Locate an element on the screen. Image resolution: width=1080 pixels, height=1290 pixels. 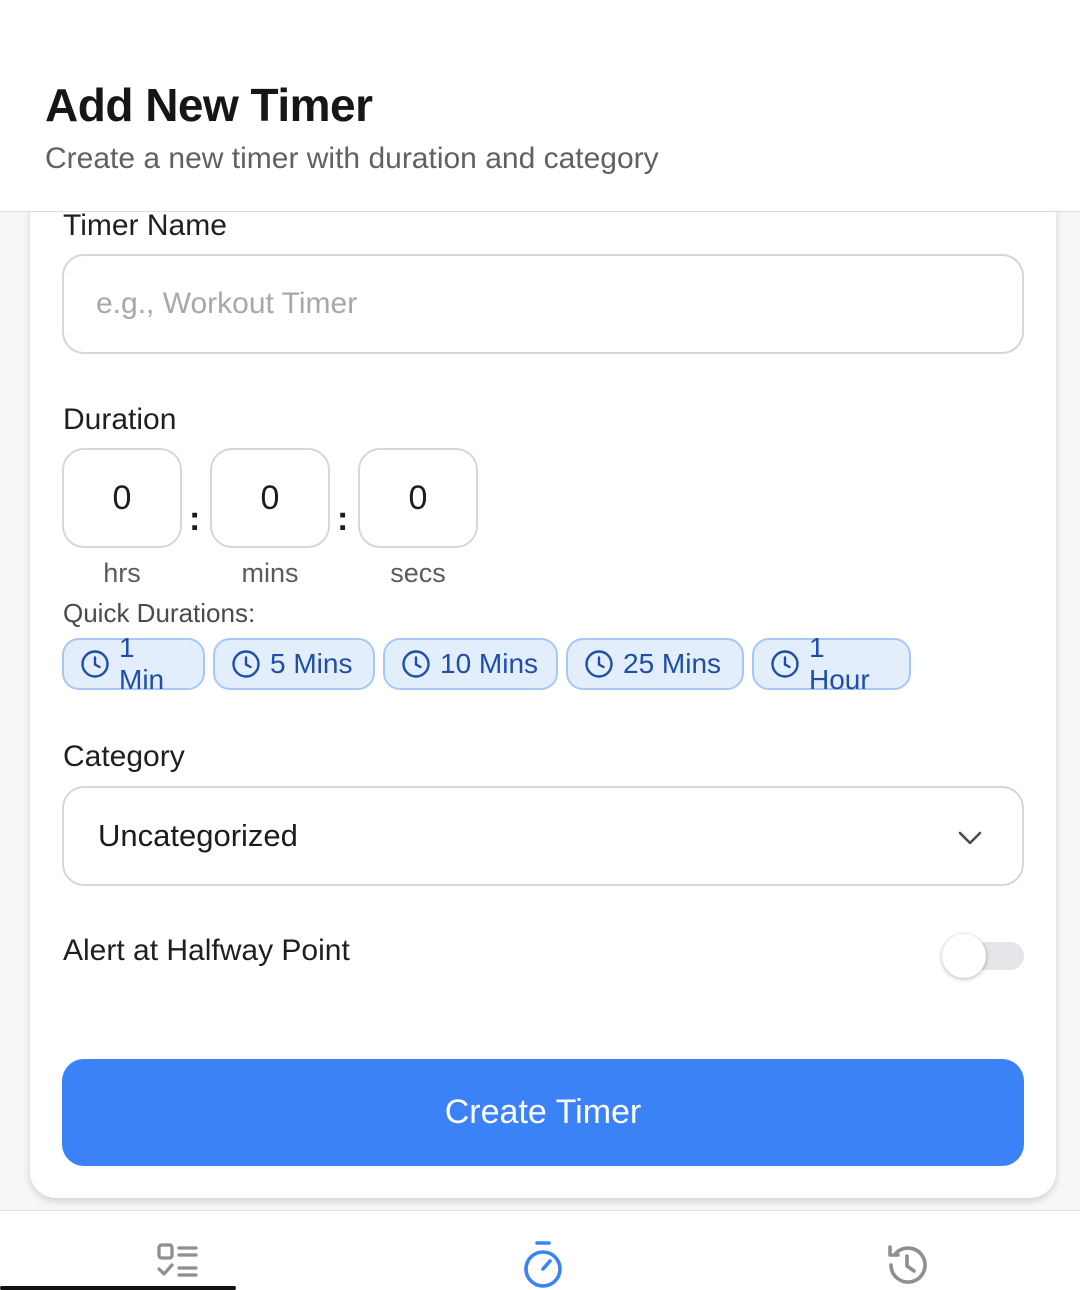
quick-duration-10-mins: 10 Mins is located at coordinates (470, 664).